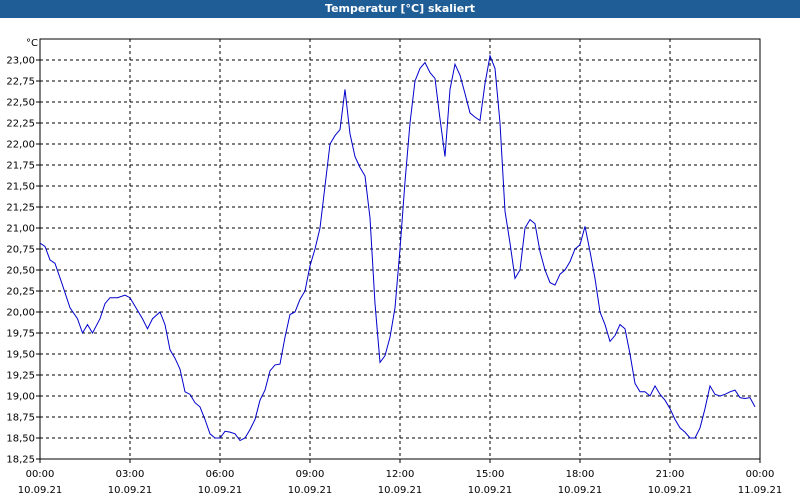 The width and height of the screenshot is (800, 504). What do you see at coordinates (20, 418) in the screenshot?
I see `y-tick-label: 18,75` at bounding box center [20, 418].